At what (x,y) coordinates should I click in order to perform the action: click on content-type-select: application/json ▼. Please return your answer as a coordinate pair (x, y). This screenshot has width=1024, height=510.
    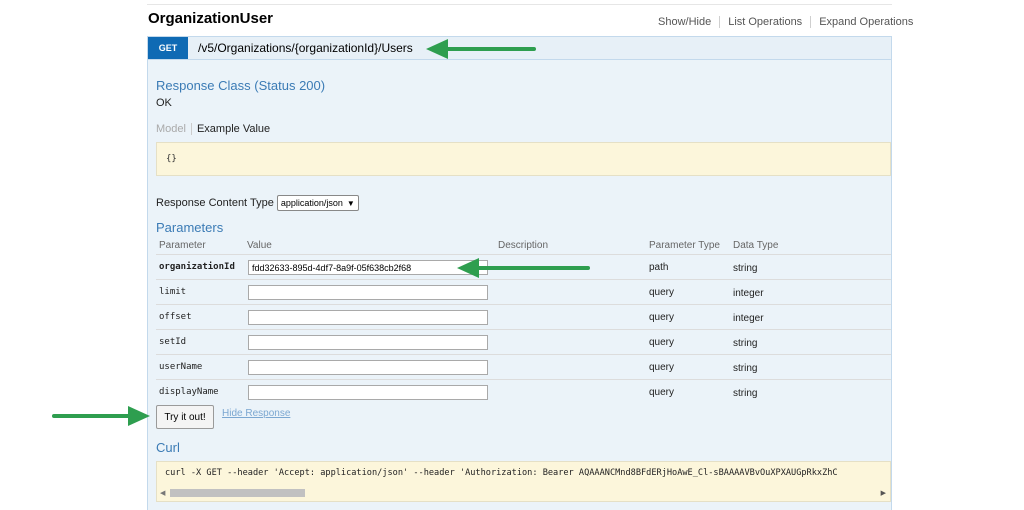
    Looking at the image, I should click on (317, 203).